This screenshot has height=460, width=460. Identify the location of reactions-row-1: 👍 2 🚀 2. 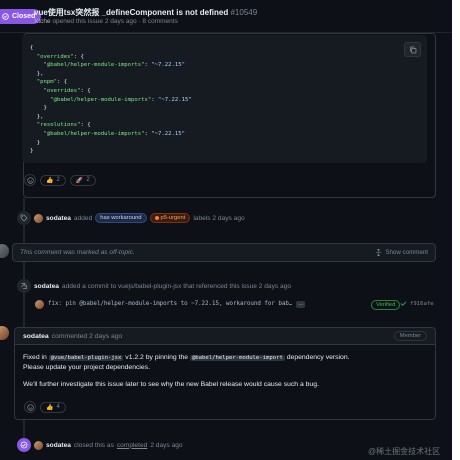
(60, 180).